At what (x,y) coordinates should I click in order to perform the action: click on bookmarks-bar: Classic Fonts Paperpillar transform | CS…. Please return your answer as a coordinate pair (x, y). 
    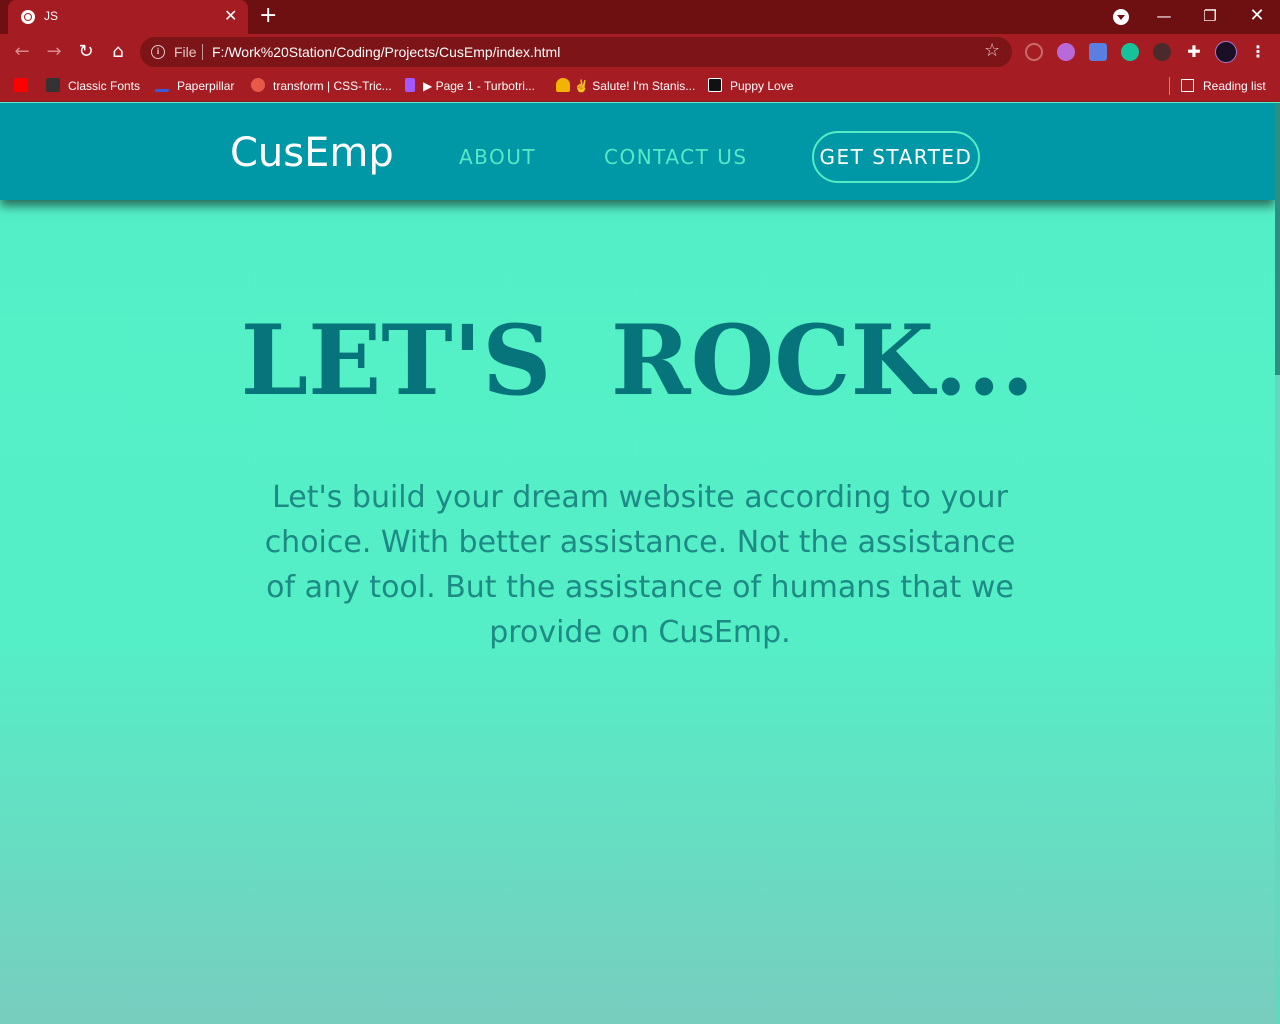
    Looking at the image, I should click on (640, 86).